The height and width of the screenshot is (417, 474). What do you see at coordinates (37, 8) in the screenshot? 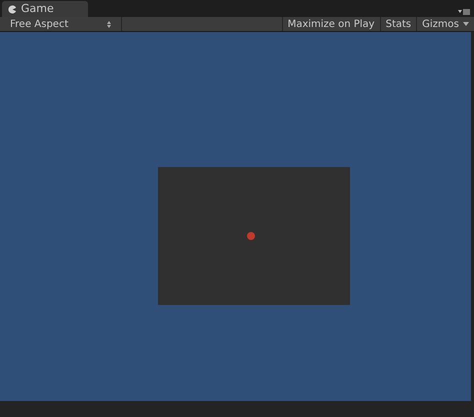
I see `tab-label: Game` at bounding box center [37, 8].